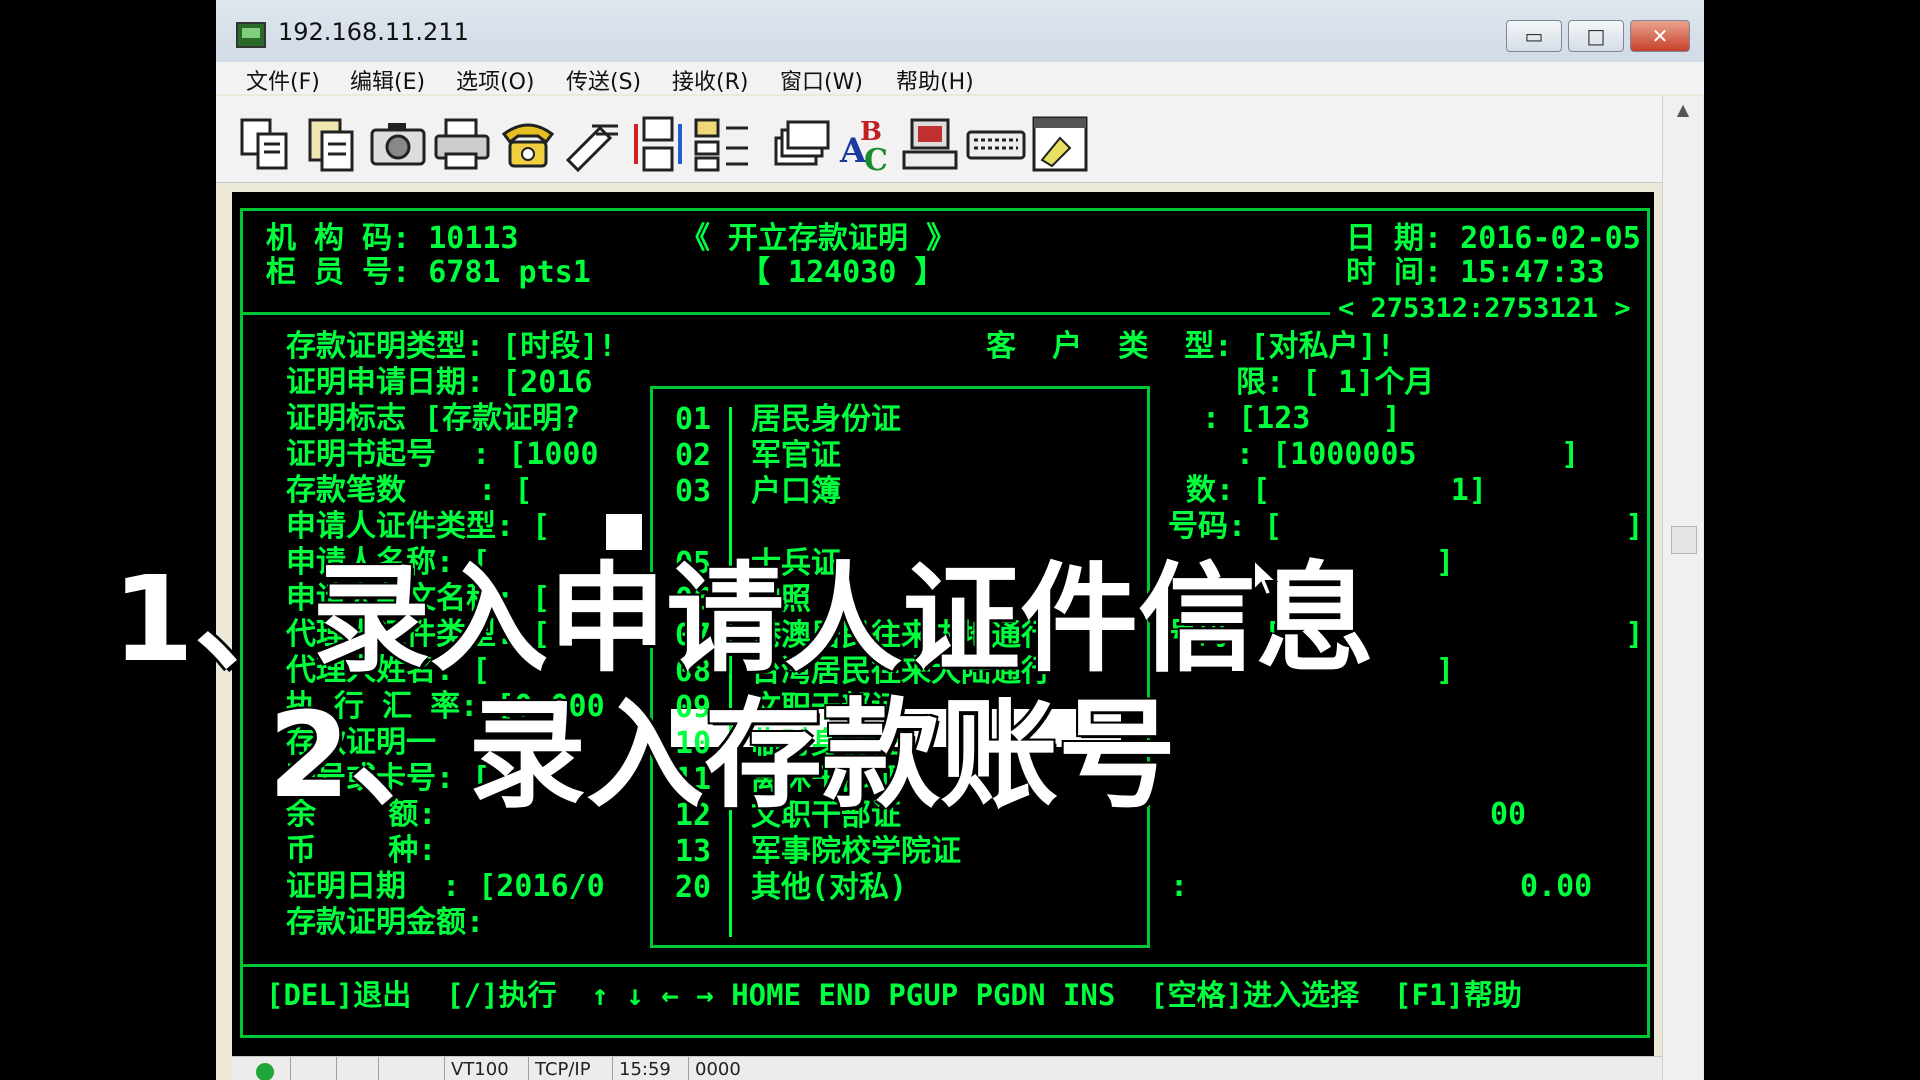 The height and width of the screenshot is (1080, 1920). What do you see at coordinates (1493, 238) in the screenshot?
I see `date-display: 日 期: 2016-02-05` at bounding box center [1493, 238].